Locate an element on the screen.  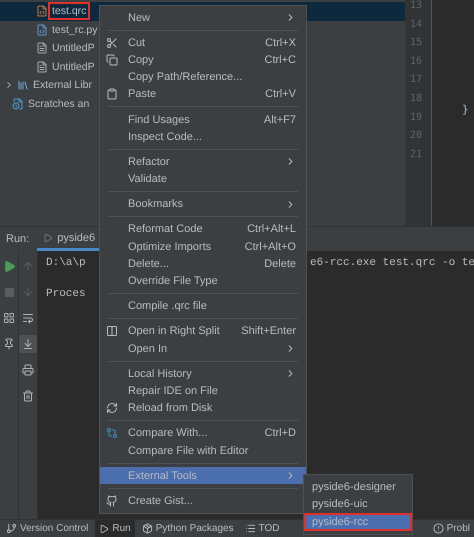
console-text: e6-rcc.exe test.qrc -o te is located at coordinates (392, 264).